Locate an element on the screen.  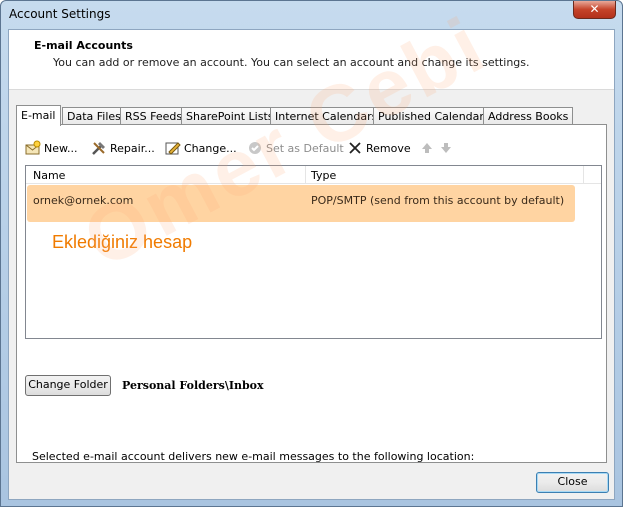
account-annotation: Eklediğiniz hesap is located at coordinates (122, 242).